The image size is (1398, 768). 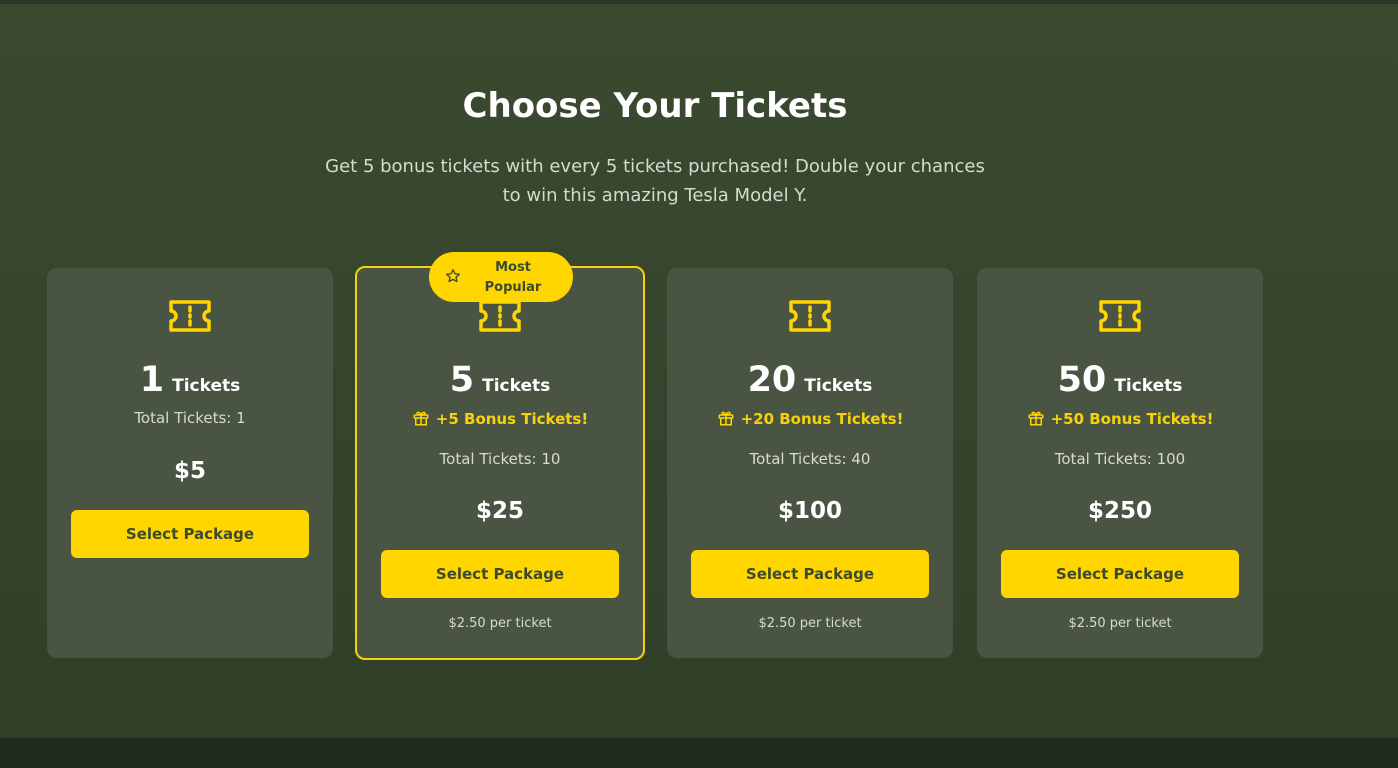 What do you see at coordinates (1119, 511) in the screenshot?
I see `package-price: $250` at bounding box center [1119, 511].